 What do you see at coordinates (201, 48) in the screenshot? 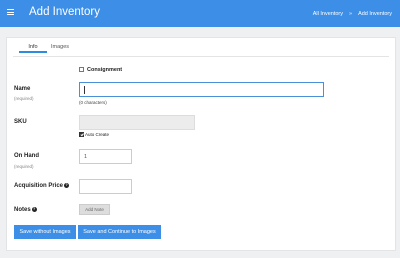
I see `tab-bar: Info Images` at bounding box center [201, 48].